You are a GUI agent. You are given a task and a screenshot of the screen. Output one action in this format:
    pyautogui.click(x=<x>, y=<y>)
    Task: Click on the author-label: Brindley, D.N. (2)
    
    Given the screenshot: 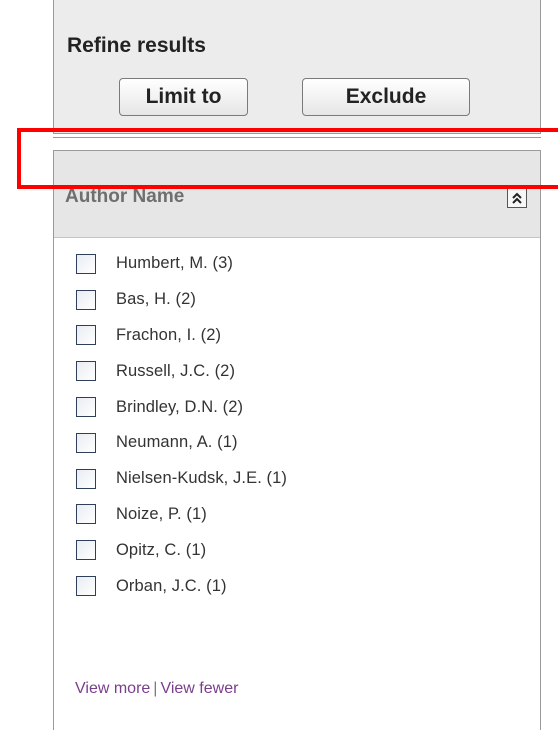 What is the action you would take?
    pyautogui.click(x=180, y=406)
    